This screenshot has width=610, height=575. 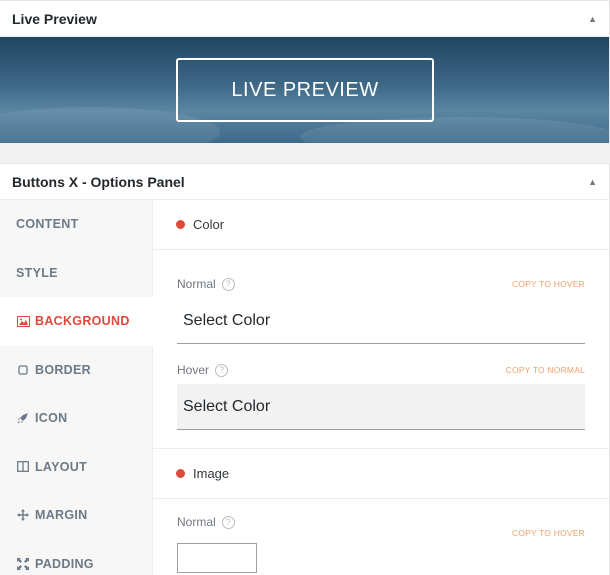 What do you see at coordinates (381, 407) in the screenshot?
I see `color-hover-input` at bounding box center [381, 407].